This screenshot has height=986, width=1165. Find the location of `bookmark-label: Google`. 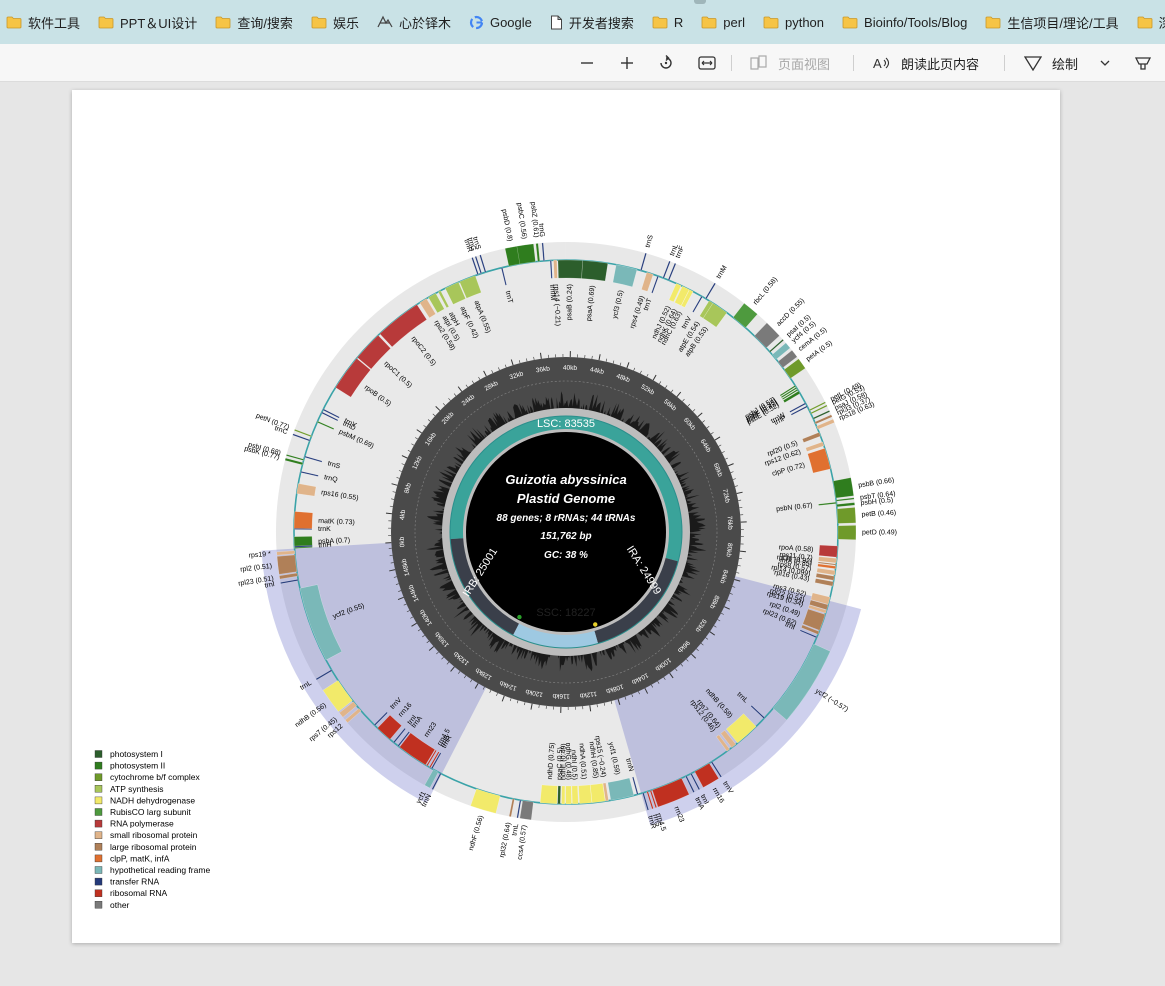

bookmark-label: Google is located at coordinates (510, 22).